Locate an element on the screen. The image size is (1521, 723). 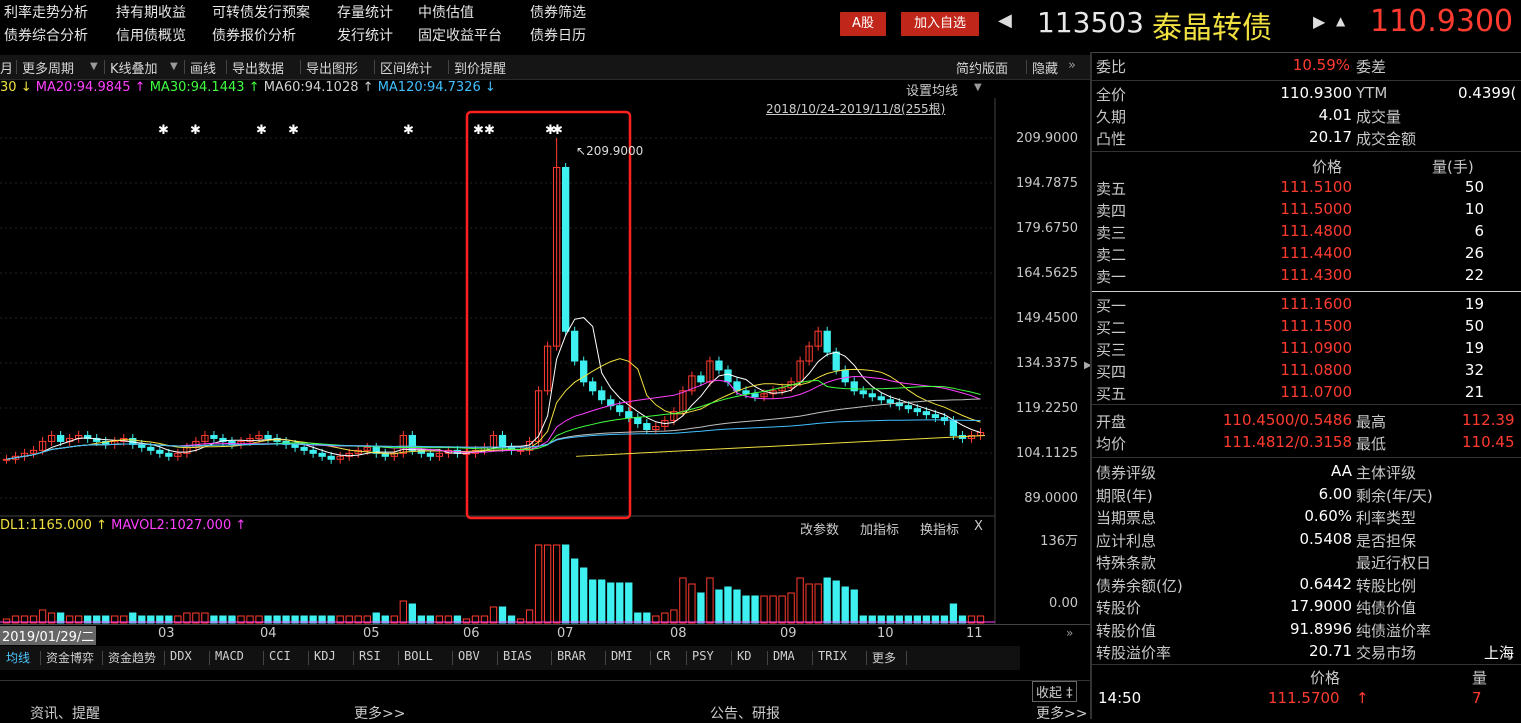
book-price: 111.1600 is located at coordinates (1307, 306).